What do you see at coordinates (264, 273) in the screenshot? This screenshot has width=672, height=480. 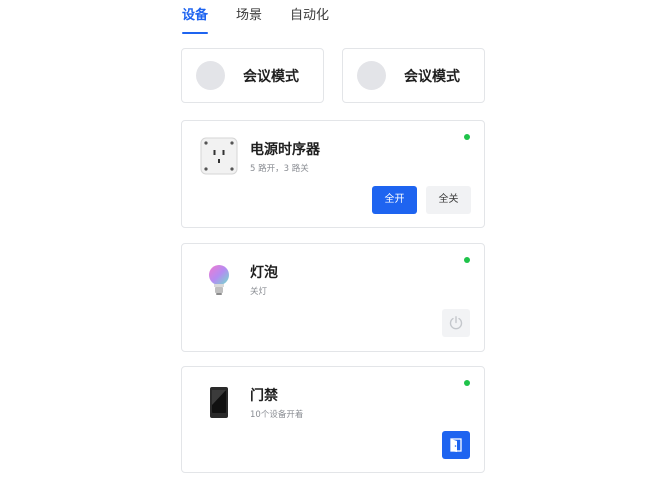 I see `device-name: 灯泡` at bounding box center [264, 273].